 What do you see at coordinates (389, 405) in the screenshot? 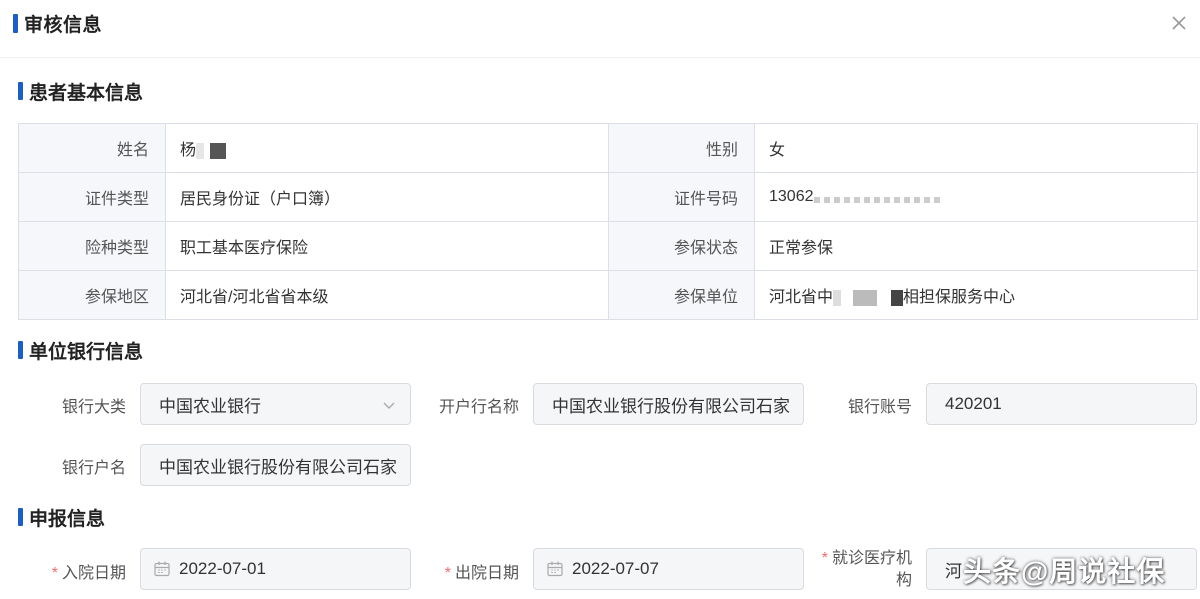
I see `chevron-down-icon` at bounding box center [389, 405].